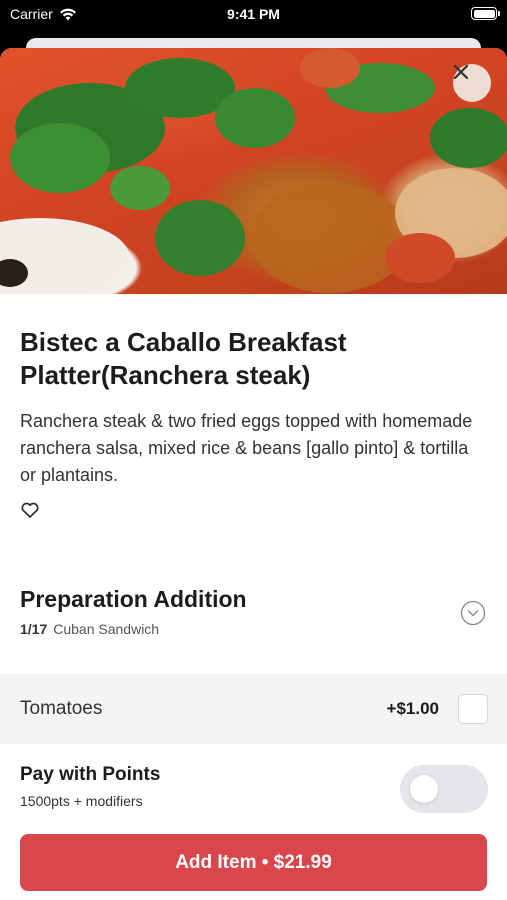 The width and height of the screenshot is (507, 900). Describe the element at coordinates (253, 709) in the screenshot. I see `modifier-option-row: Tomatoes +$1.00` at that location.